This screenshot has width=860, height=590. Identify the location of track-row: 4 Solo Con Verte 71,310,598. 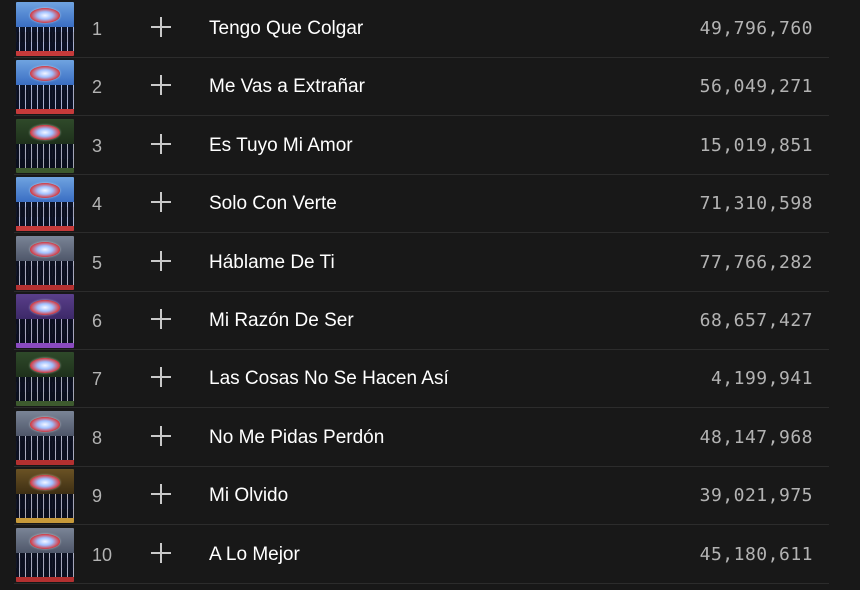
(421, 204).